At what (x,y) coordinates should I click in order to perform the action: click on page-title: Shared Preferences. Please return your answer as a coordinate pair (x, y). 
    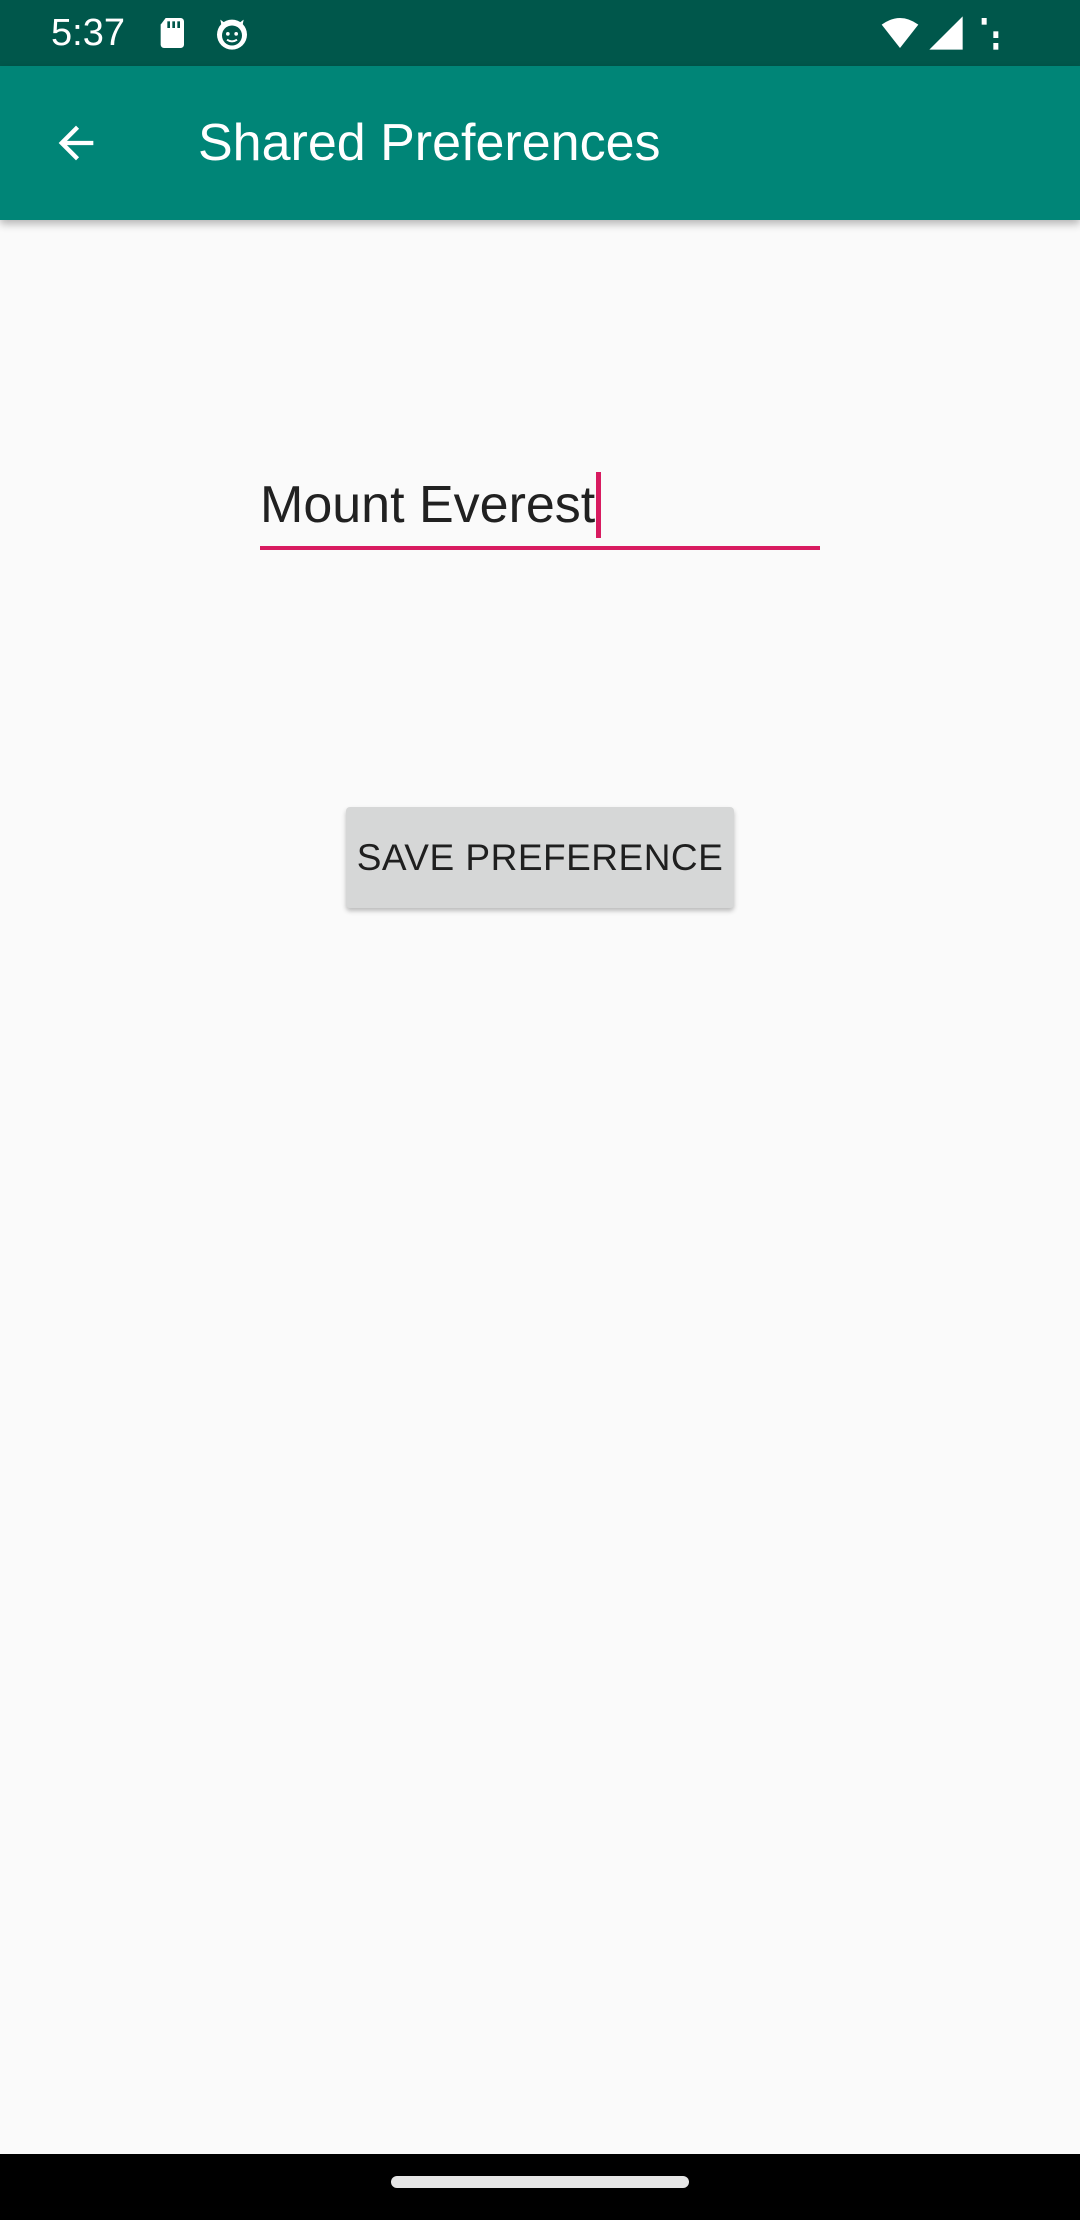
    Looking at the image, I should click on (429, 143).